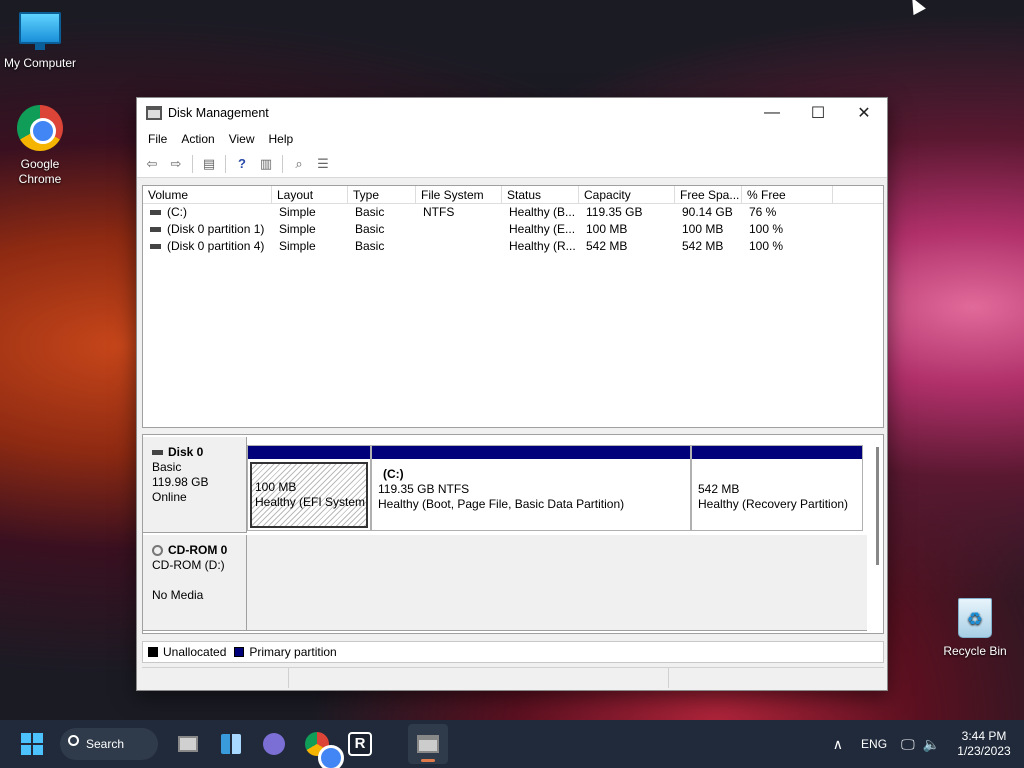  What do you see at coordinates (197, 139) in the screenshot?
I see `menu-action: Action` at bounding box center [197, 139].